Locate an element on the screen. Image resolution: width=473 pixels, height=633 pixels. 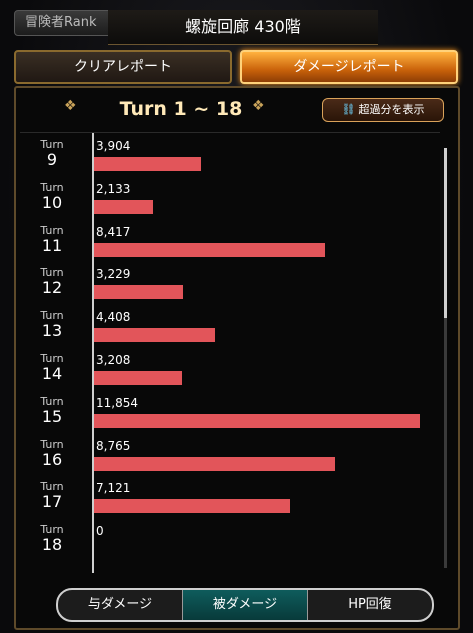
turn-number: 17 is located at coordinates (52, 502).